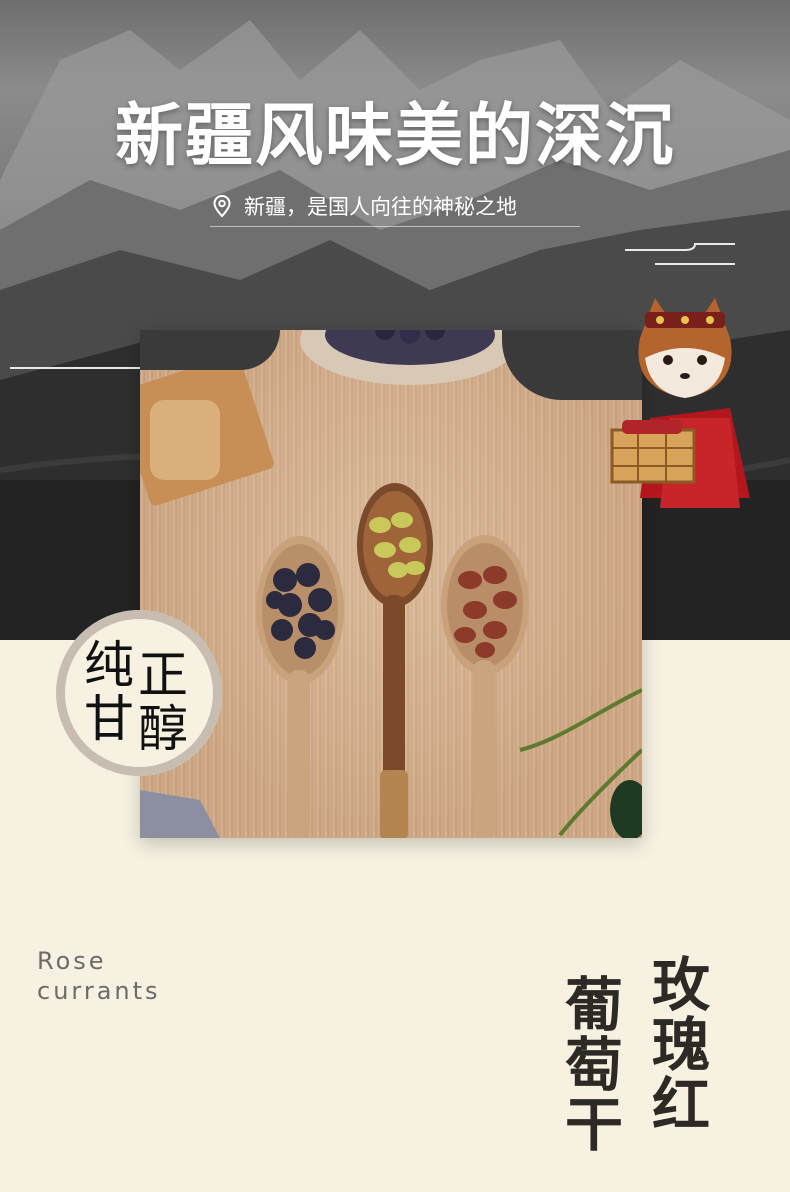  I want to click on page-title: 新疆风味美的深沉, so click(394, 136).